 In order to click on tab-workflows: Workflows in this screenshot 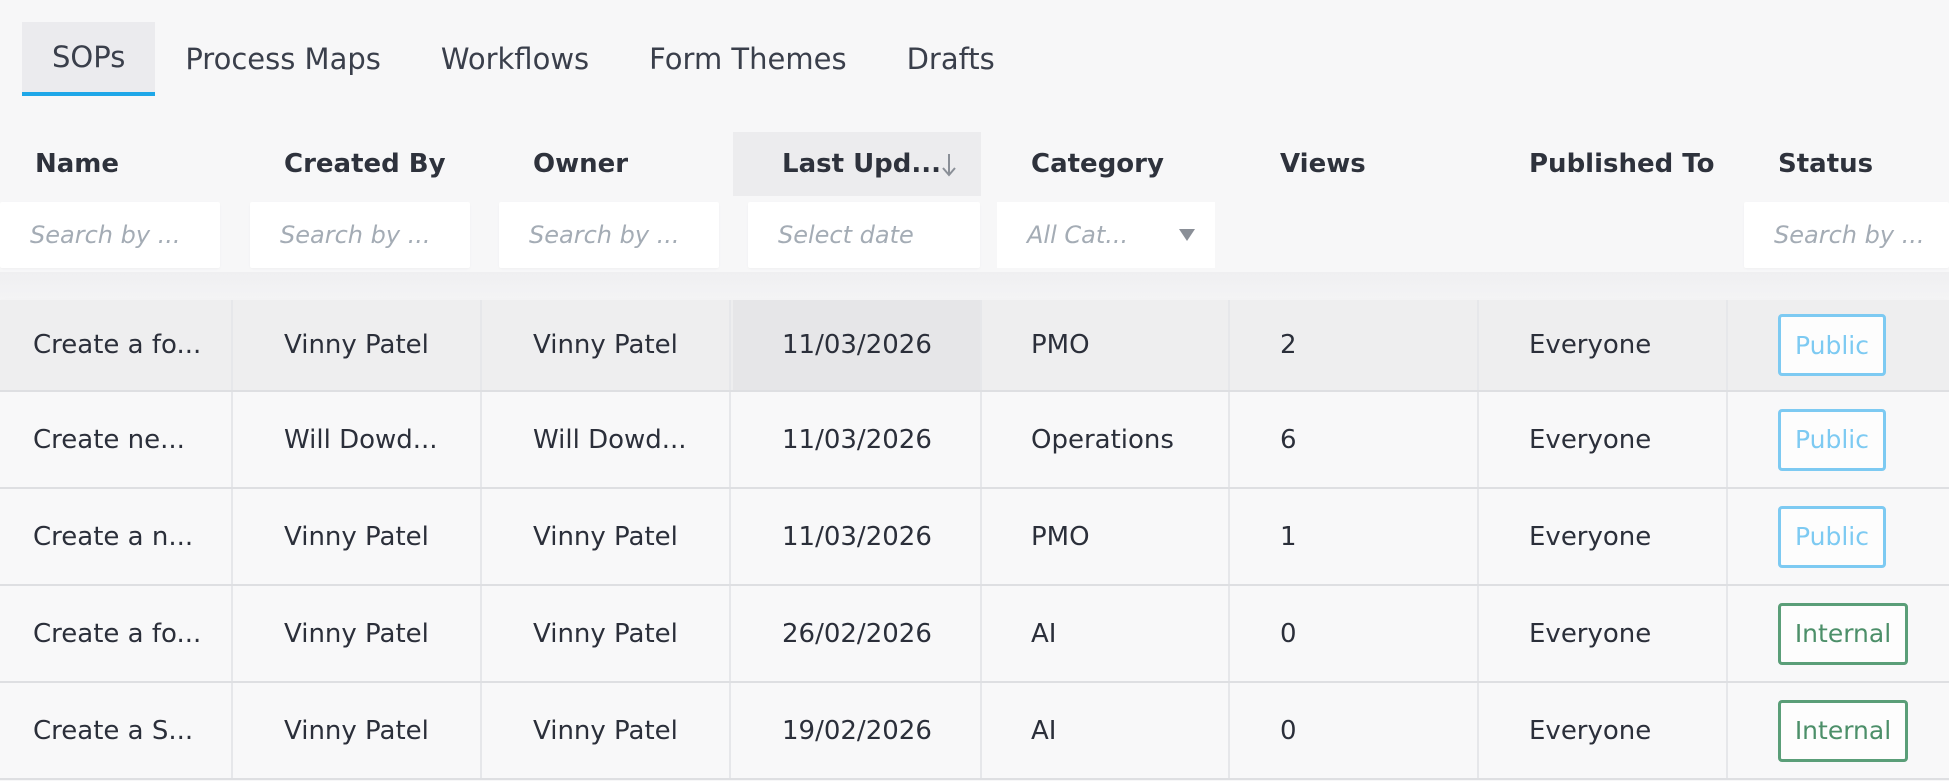, I will do `click(515, 59)`.